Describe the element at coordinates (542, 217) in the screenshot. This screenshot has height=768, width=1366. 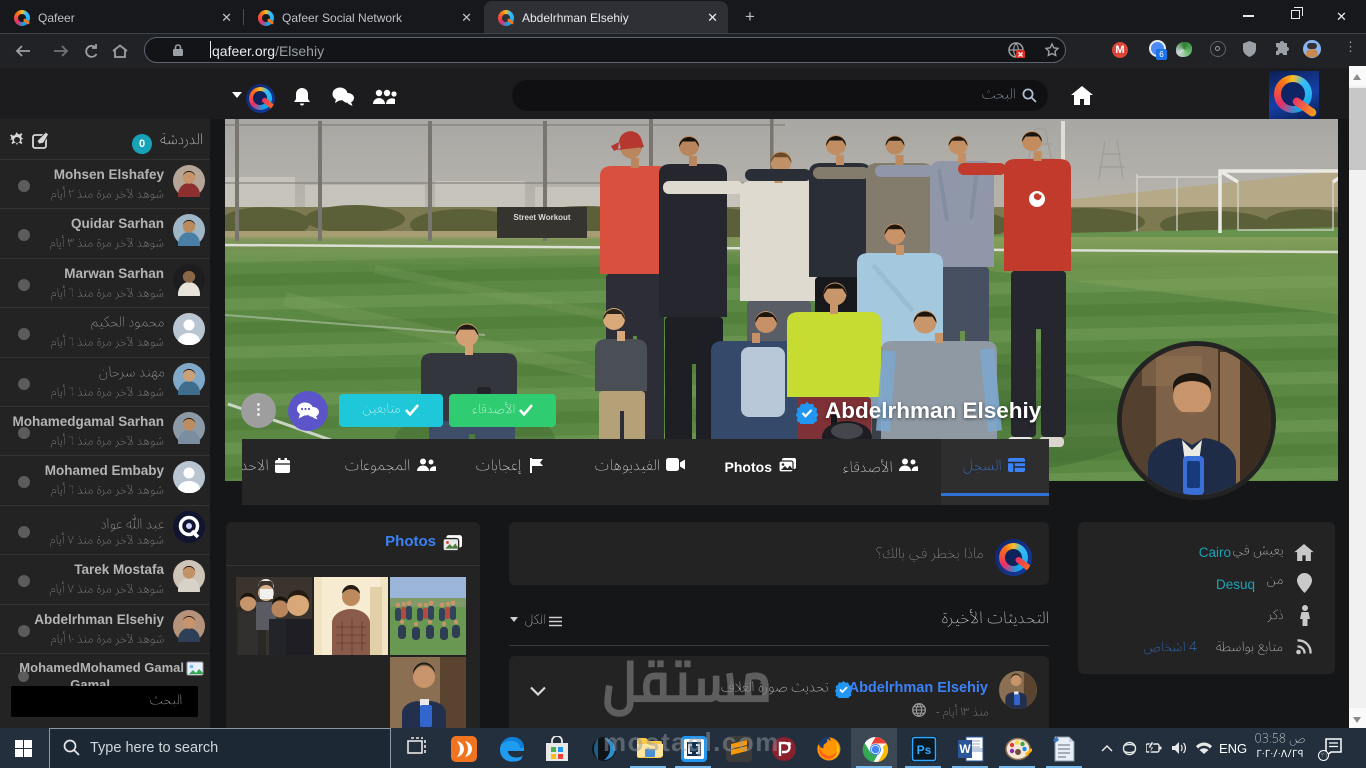
I see `svg-text: Street Workout` at that location.